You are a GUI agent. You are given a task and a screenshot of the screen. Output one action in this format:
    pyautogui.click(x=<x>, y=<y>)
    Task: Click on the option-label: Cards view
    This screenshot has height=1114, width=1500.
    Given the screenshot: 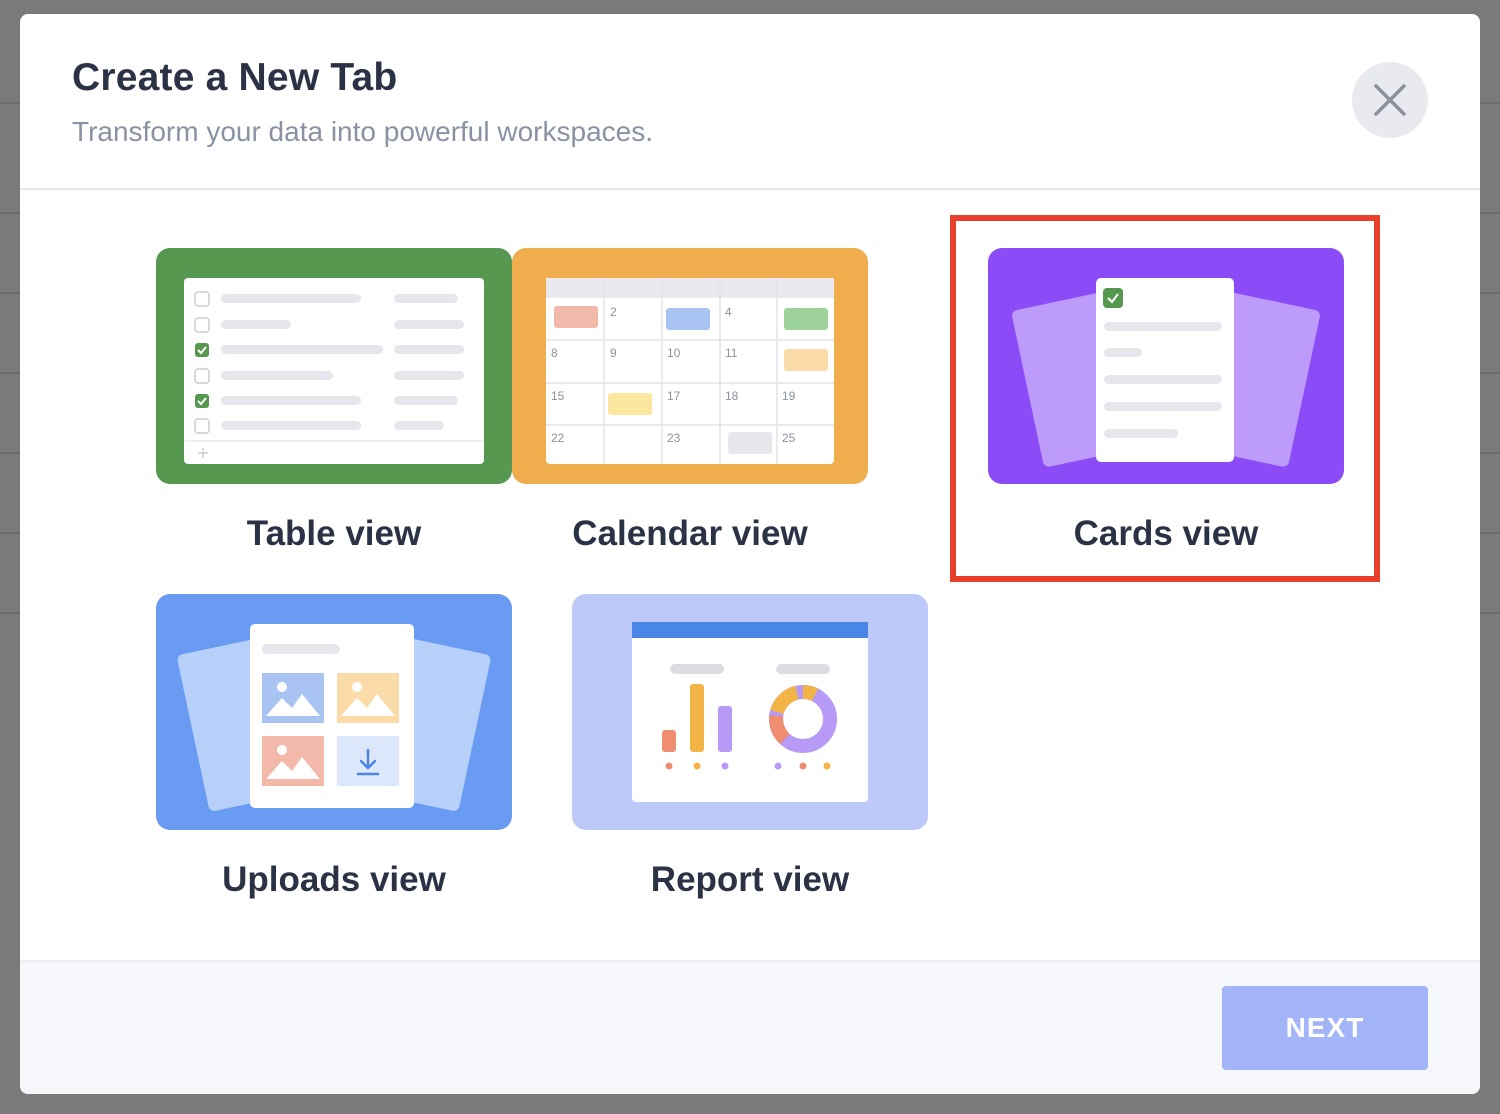 What is the action you would take?
    pyautogui.click(x=1166, y=533)
    